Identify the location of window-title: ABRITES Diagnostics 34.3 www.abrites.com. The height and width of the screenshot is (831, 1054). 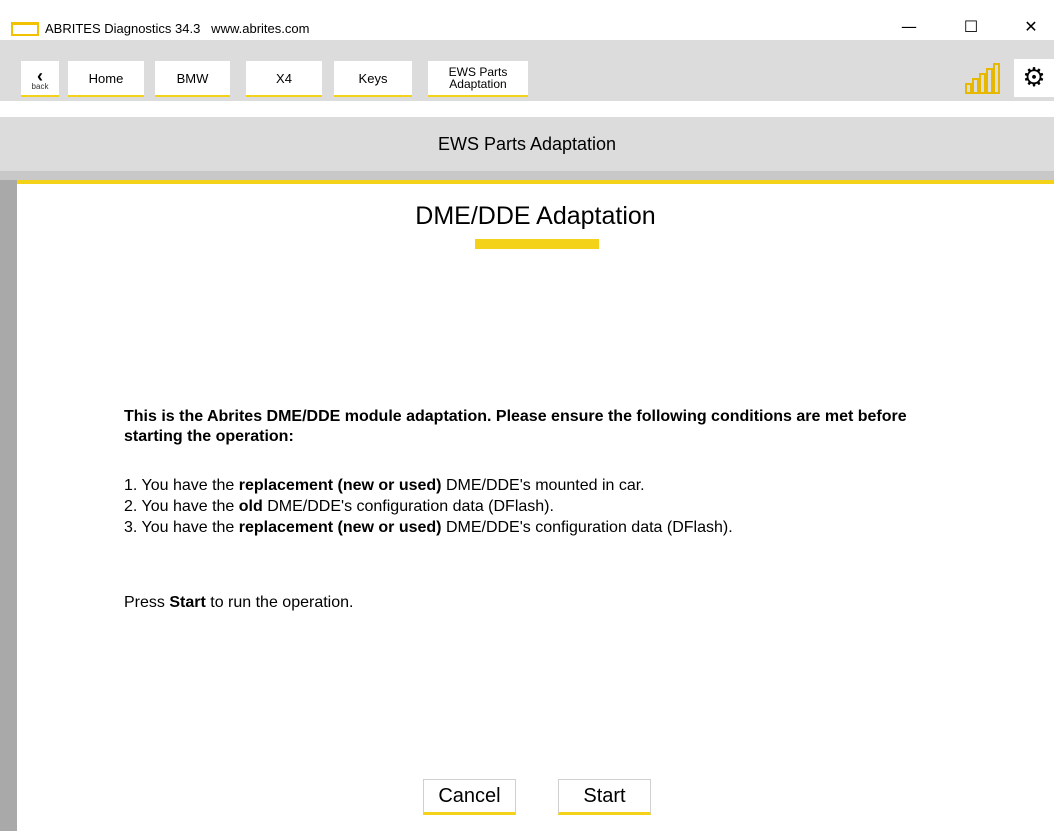
(177, 28).